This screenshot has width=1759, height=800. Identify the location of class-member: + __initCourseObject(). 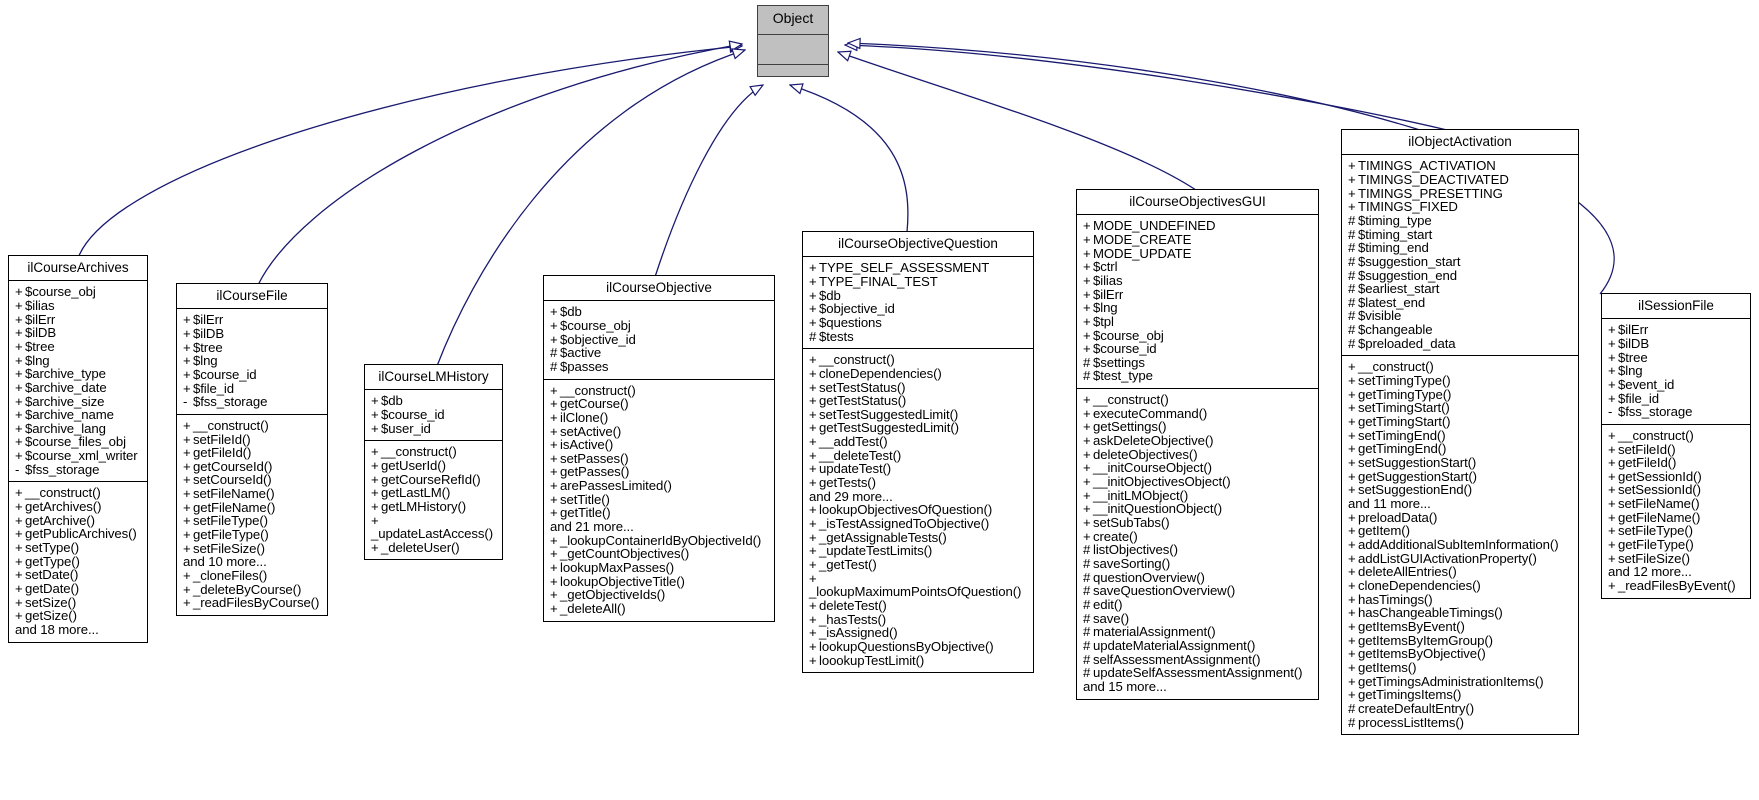
(1147, 468).